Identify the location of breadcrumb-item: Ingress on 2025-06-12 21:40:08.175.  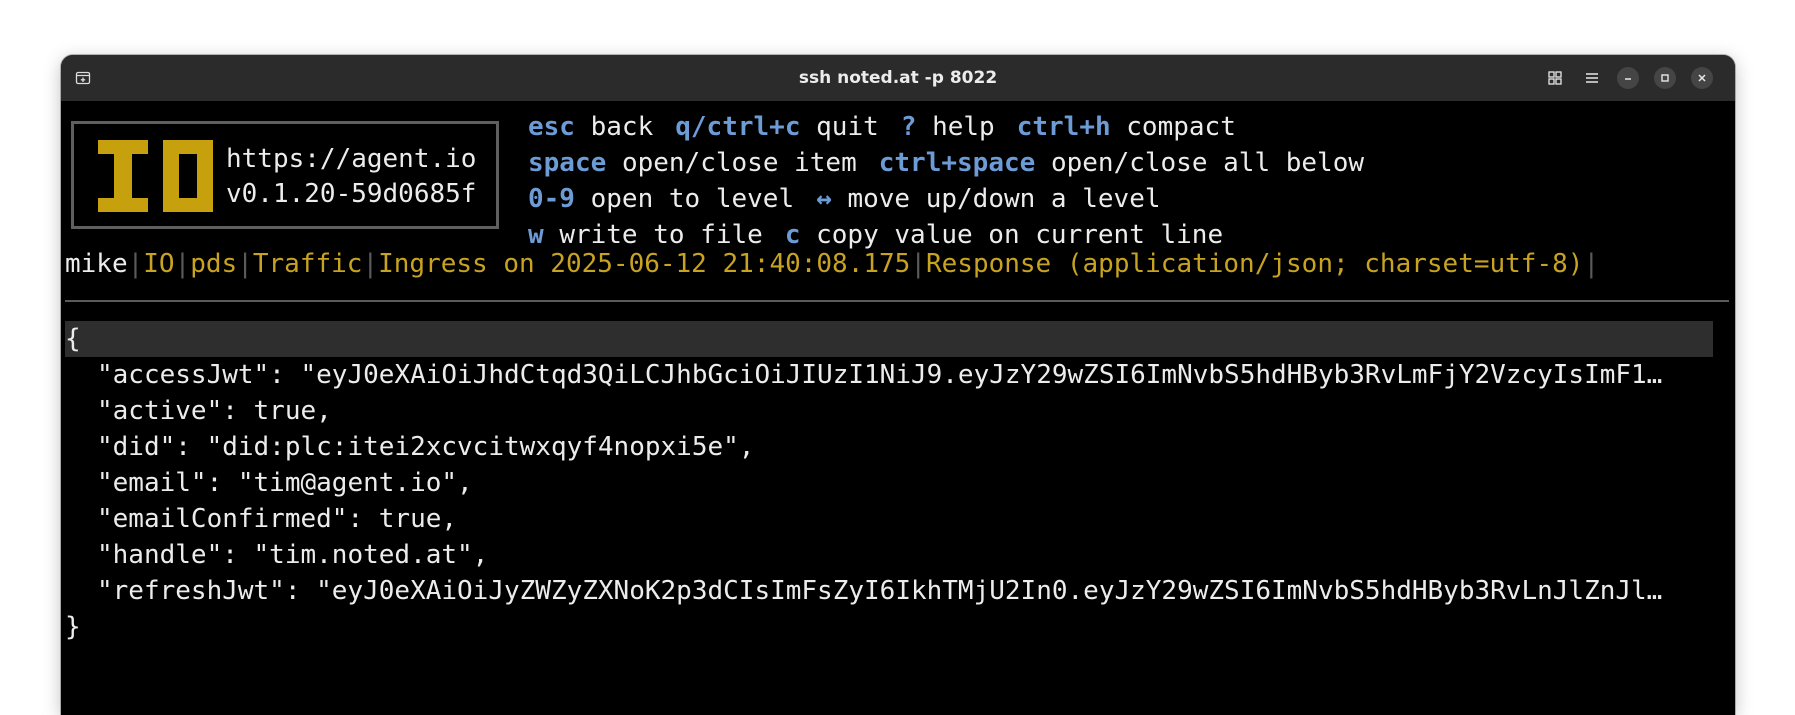
(644, 264).